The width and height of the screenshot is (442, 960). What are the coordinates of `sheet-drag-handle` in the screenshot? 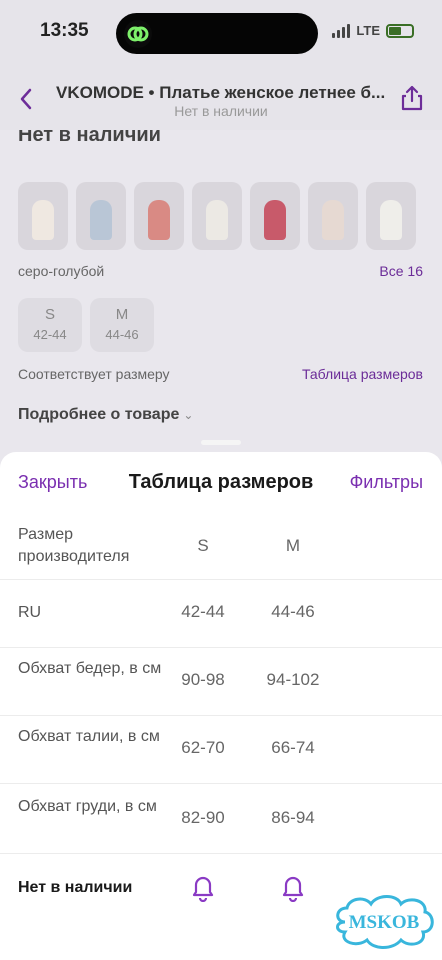 It's located at (221, 442).